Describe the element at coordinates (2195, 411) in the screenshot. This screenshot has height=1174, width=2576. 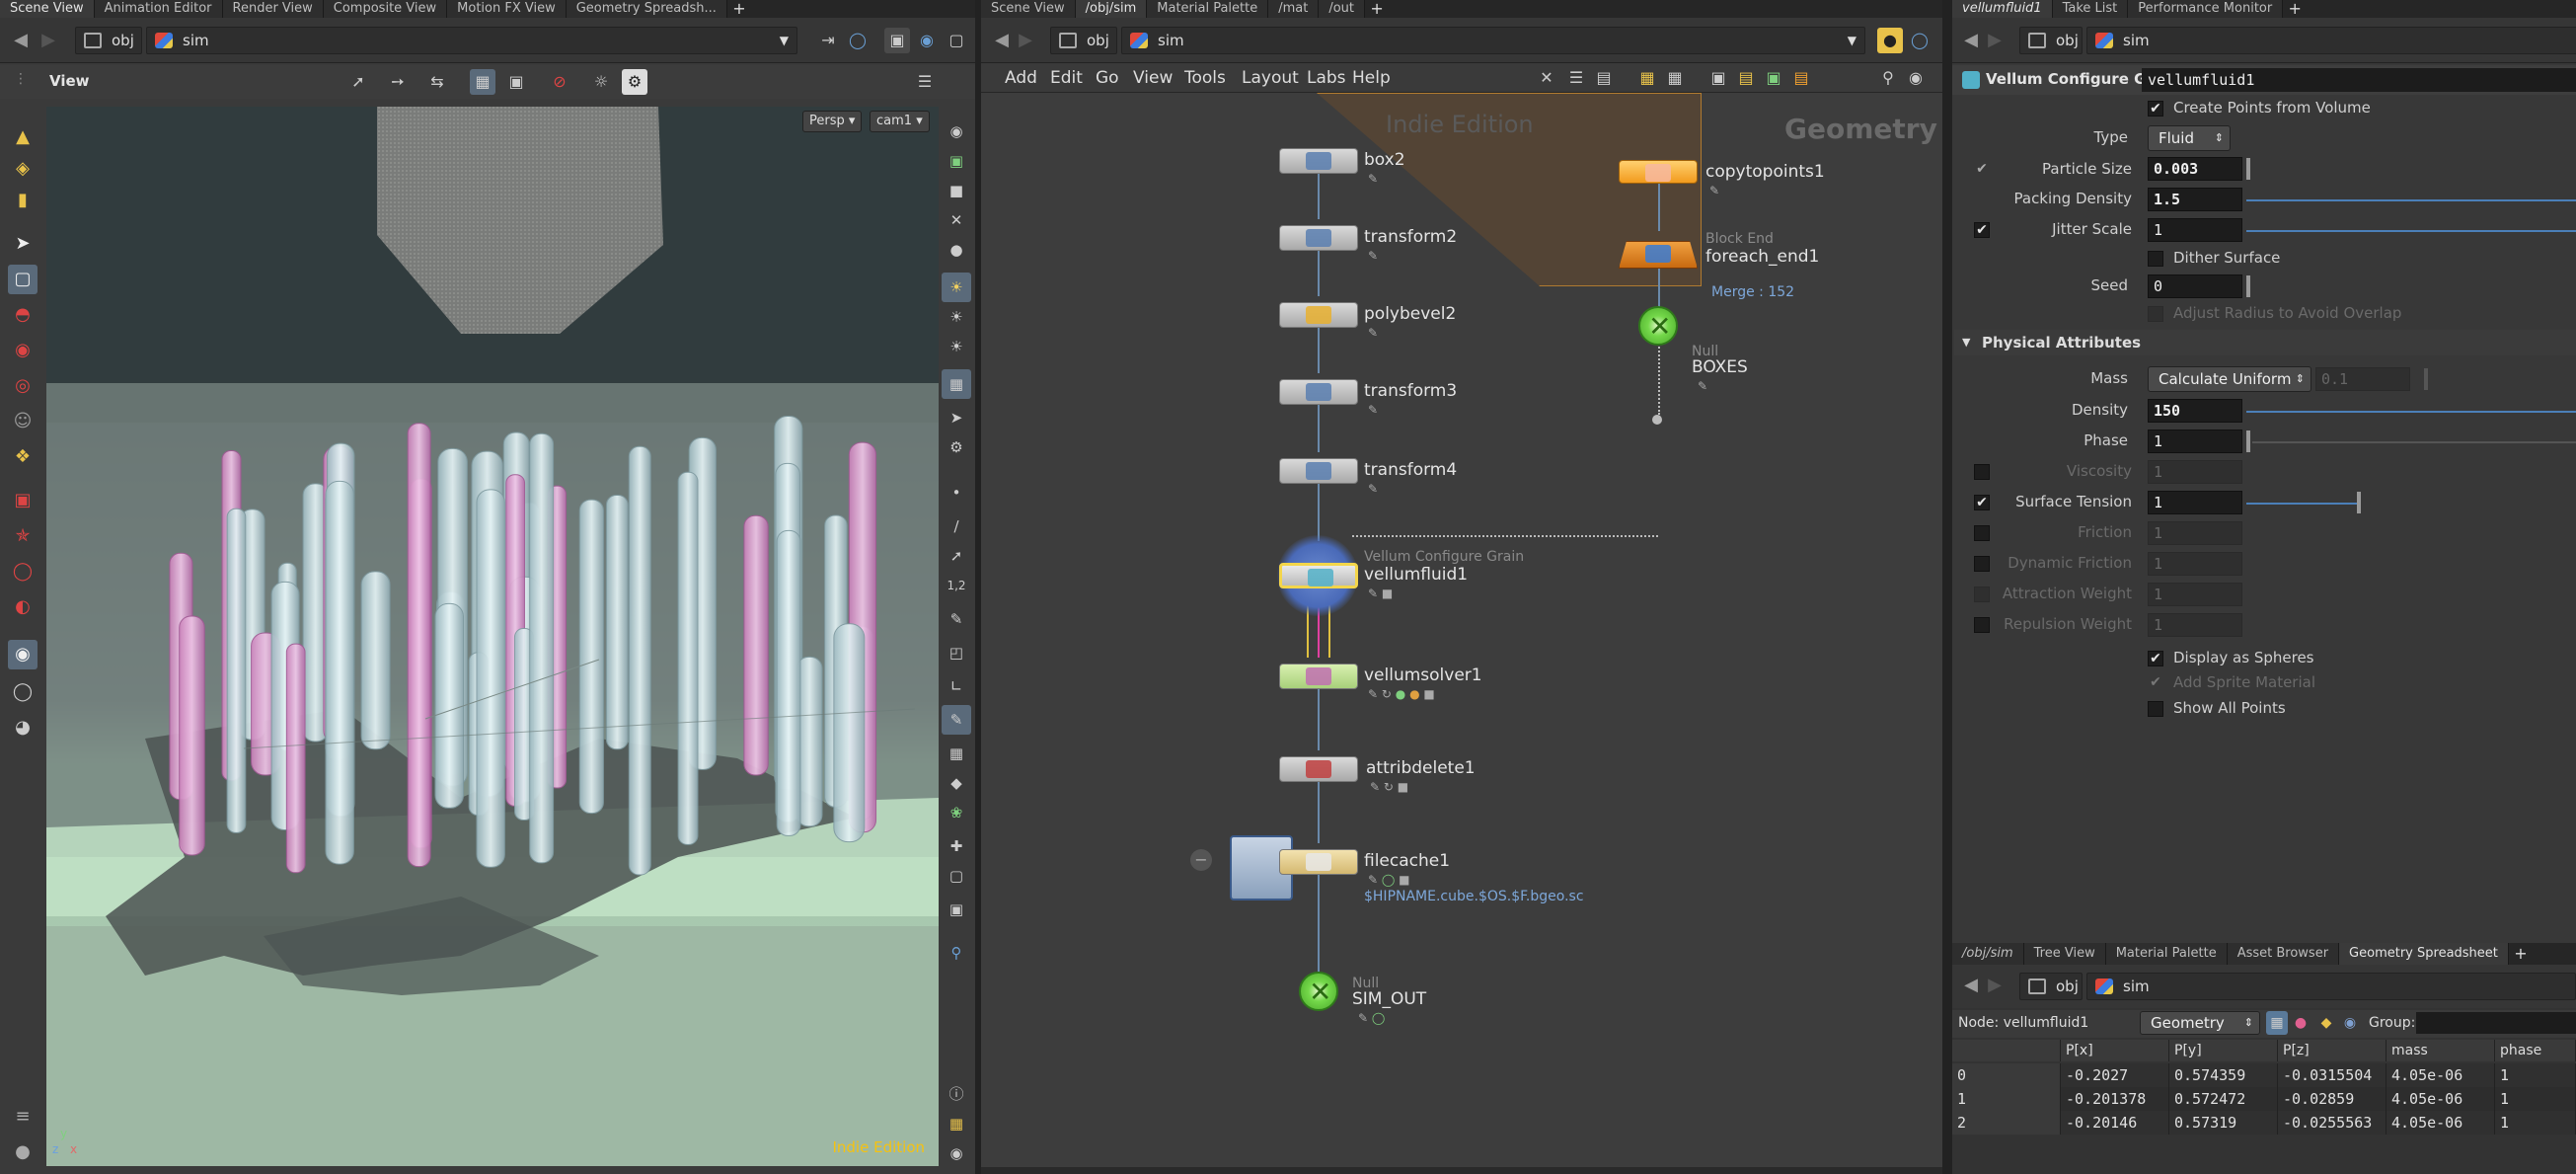
I see `density-field: 150` at that location.